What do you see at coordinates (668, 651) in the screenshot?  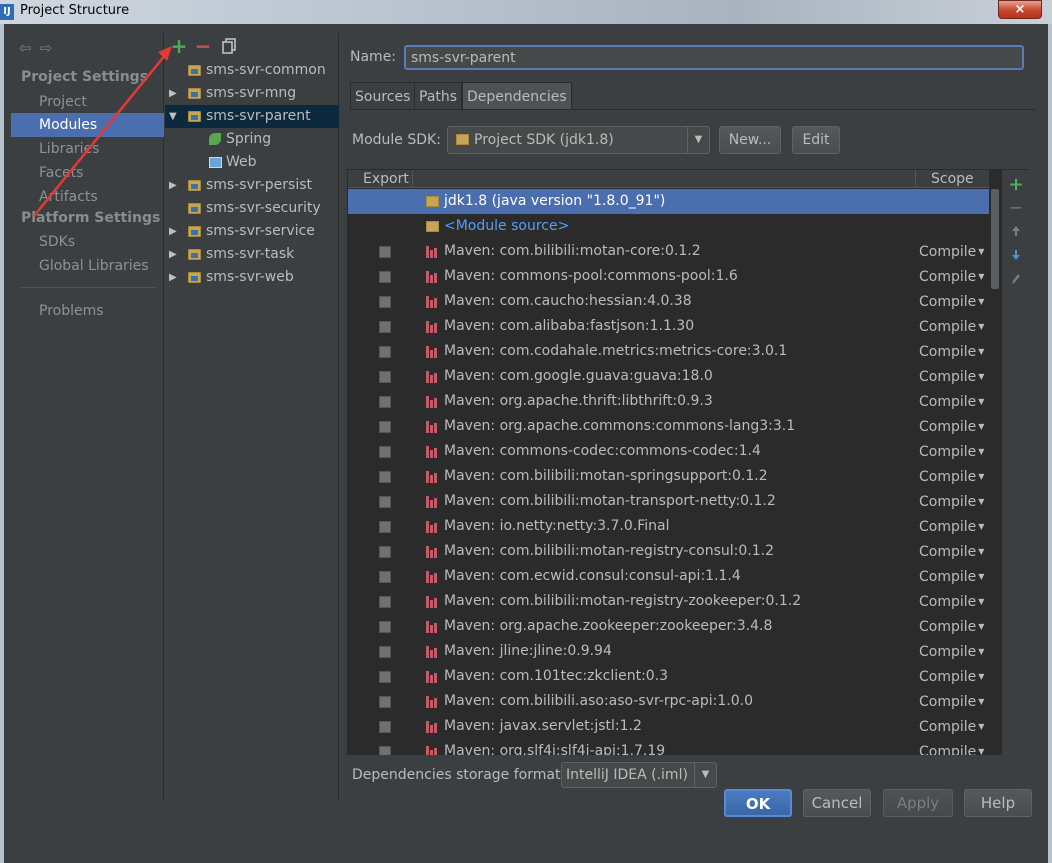 I see `dependency-row: Maven: jline:jline:0.9.94 Compile ▼` at bounding box center [668, 651].